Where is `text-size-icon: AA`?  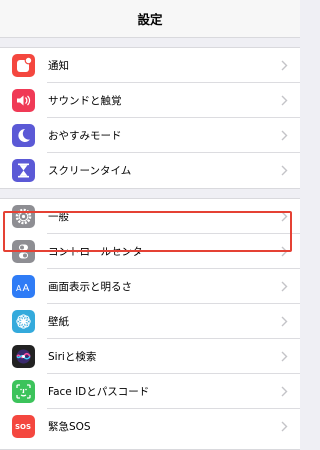 text-size-icon: AA is located at coordinates (23, 286).